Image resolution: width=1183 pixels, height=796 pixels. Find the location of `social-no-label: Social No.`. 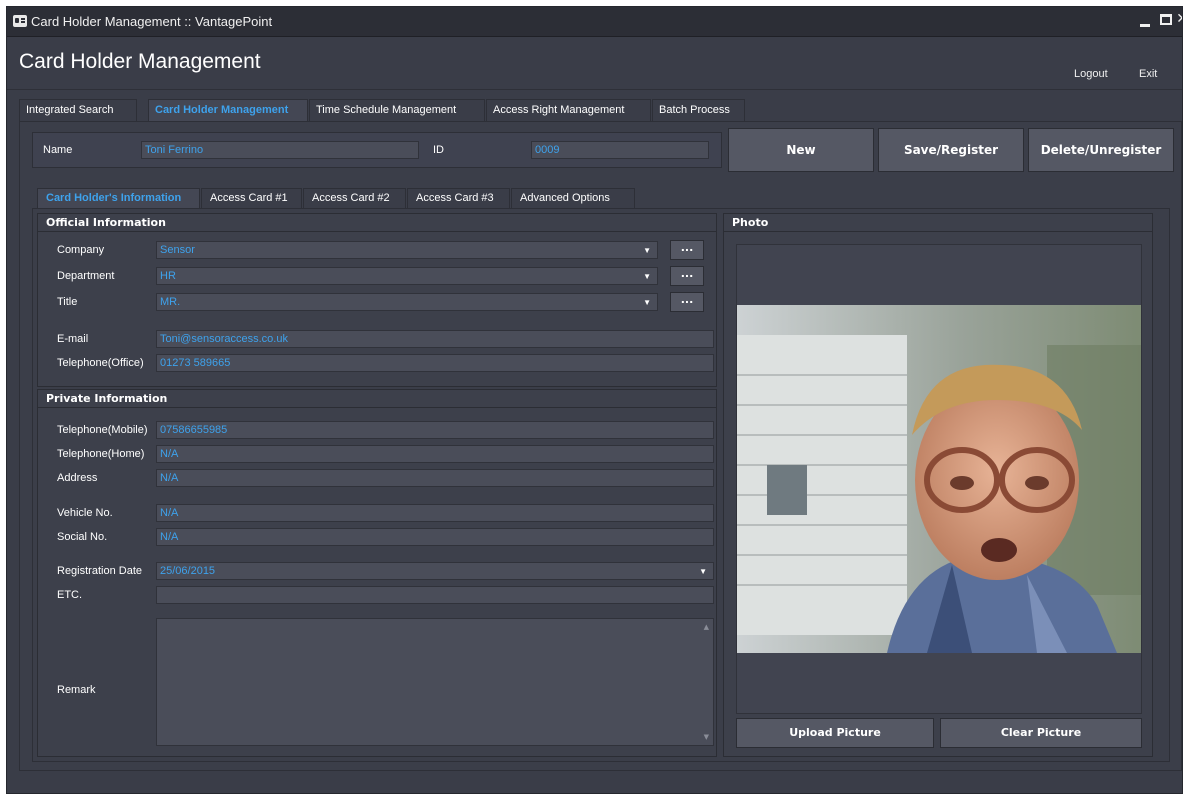

social-no-label: Social No. is located at coordinates (82, 537).